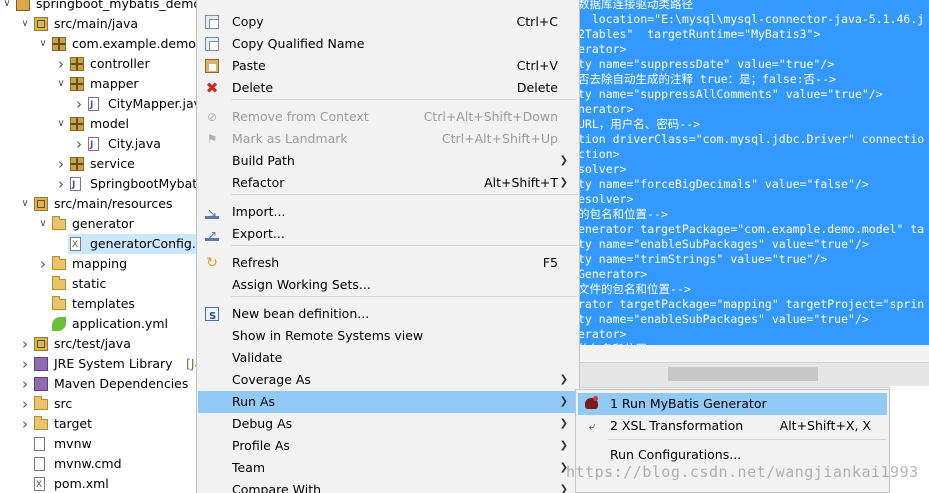  I want to click on menu-item-mark-as-landmark: ⚑ Mark as Landmark Ctrl+Alt+Shift+Up, so click(388, 139).